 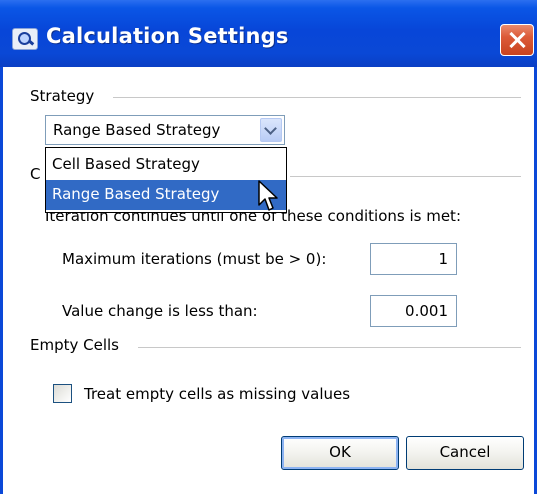 What do you see at coordinates (166, 195) in the screenshot?
I see `strategy-option-range-based: Range Based Strategy` at bounding box center [166, 195].